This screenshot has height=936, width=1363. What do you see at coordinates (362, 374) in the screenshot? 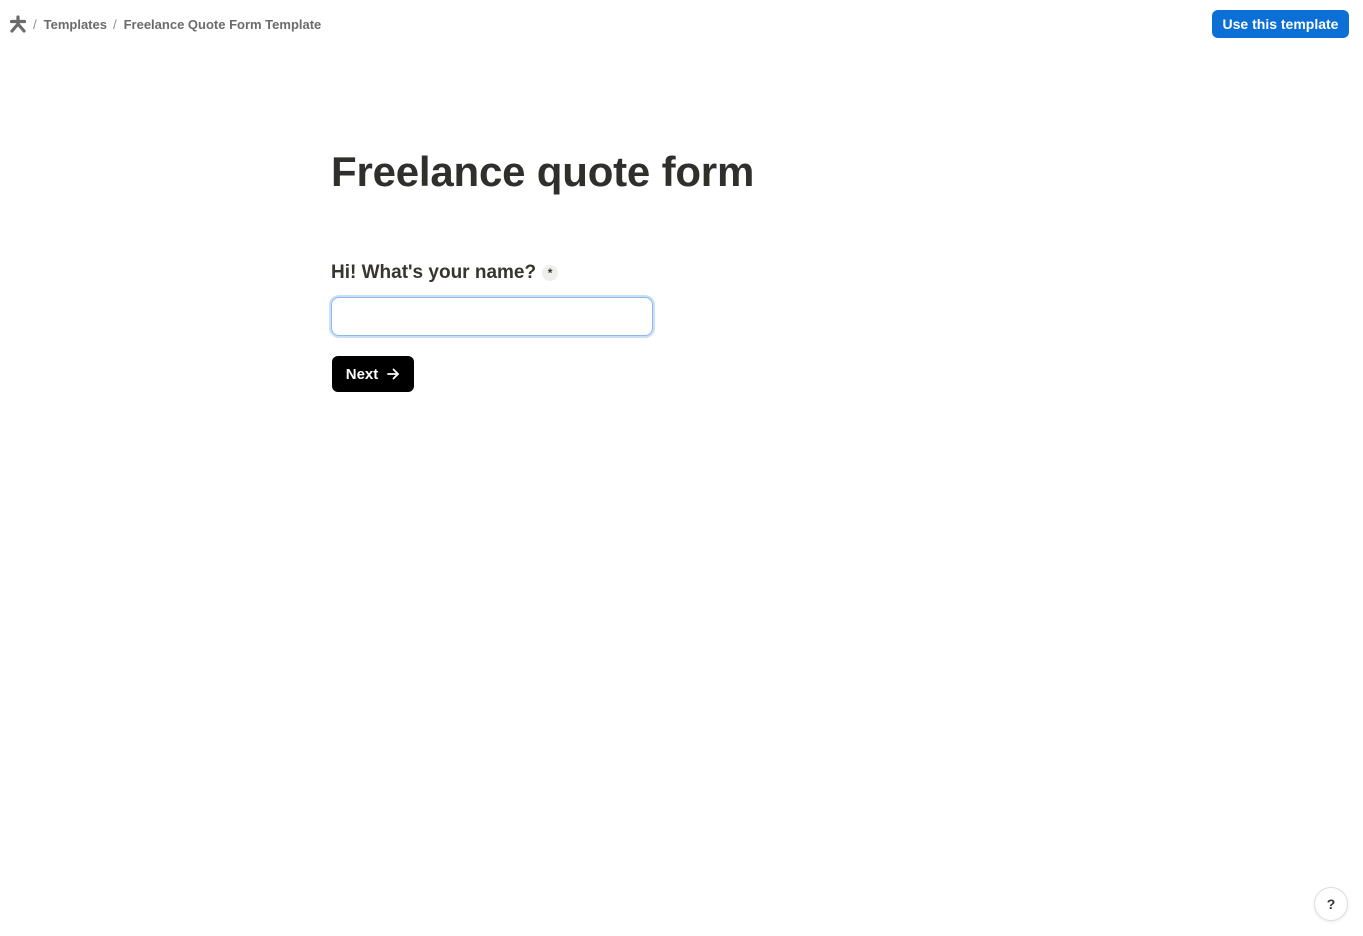
I see `next-button-label: Next` at bounding box center [362, 374].